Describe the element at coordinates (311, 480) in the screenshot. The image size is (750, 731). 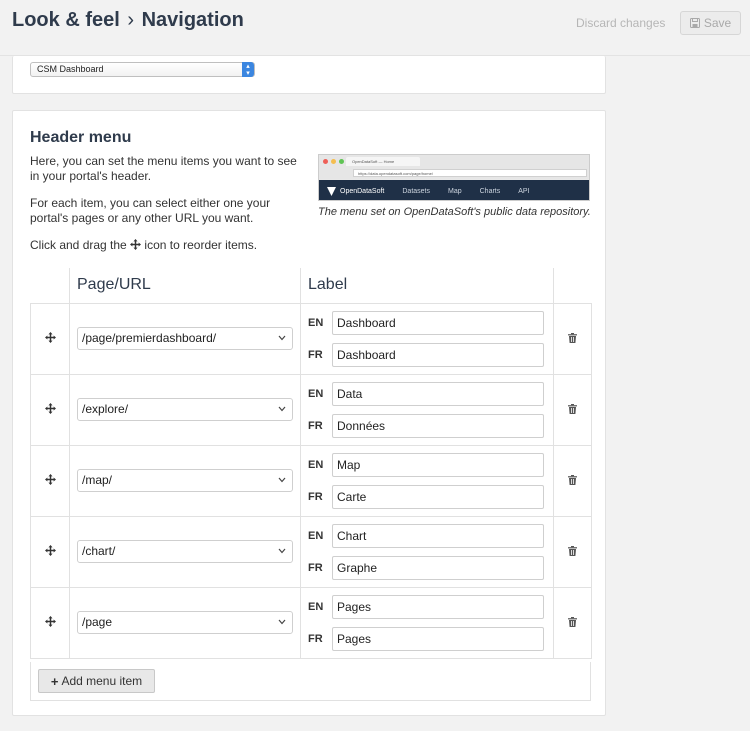
I see `table-row: /map/EN Map FR Carte` at that location.